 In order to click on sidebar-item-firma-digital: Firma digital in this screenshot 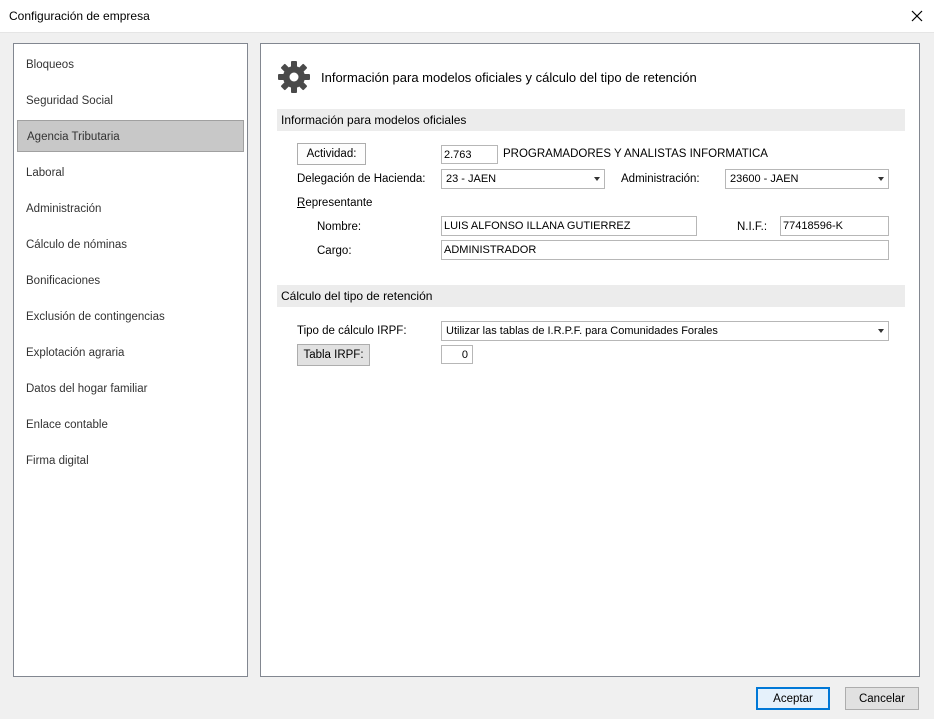, I will do `click(130, 461)`.